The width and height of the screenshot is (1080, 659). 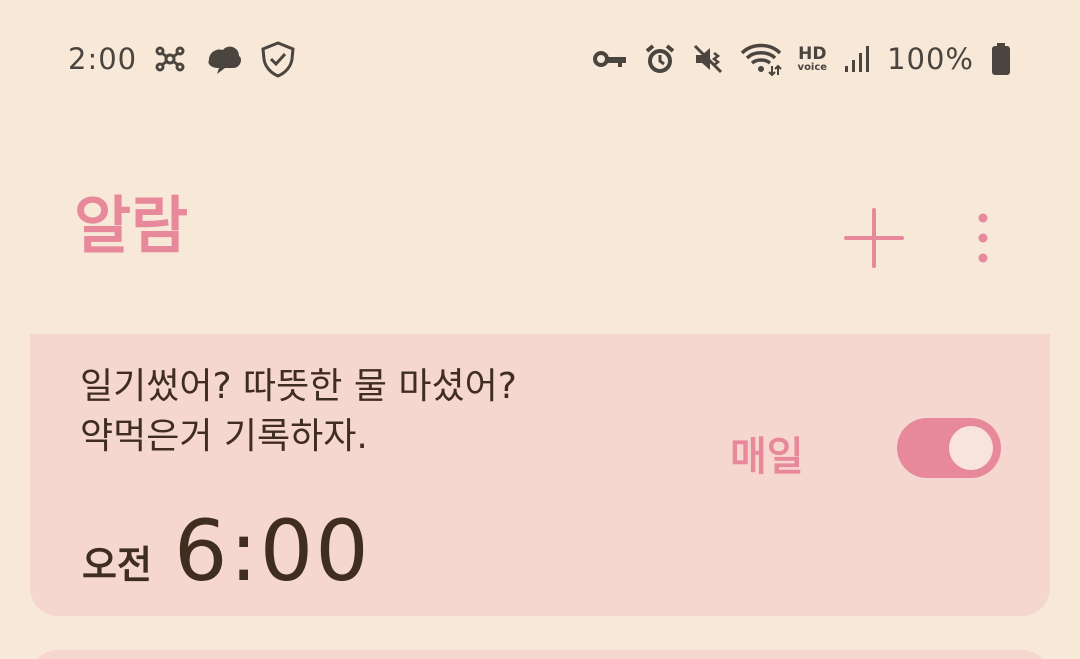 I want to click on plus-icon, so click(x=874, y=238).